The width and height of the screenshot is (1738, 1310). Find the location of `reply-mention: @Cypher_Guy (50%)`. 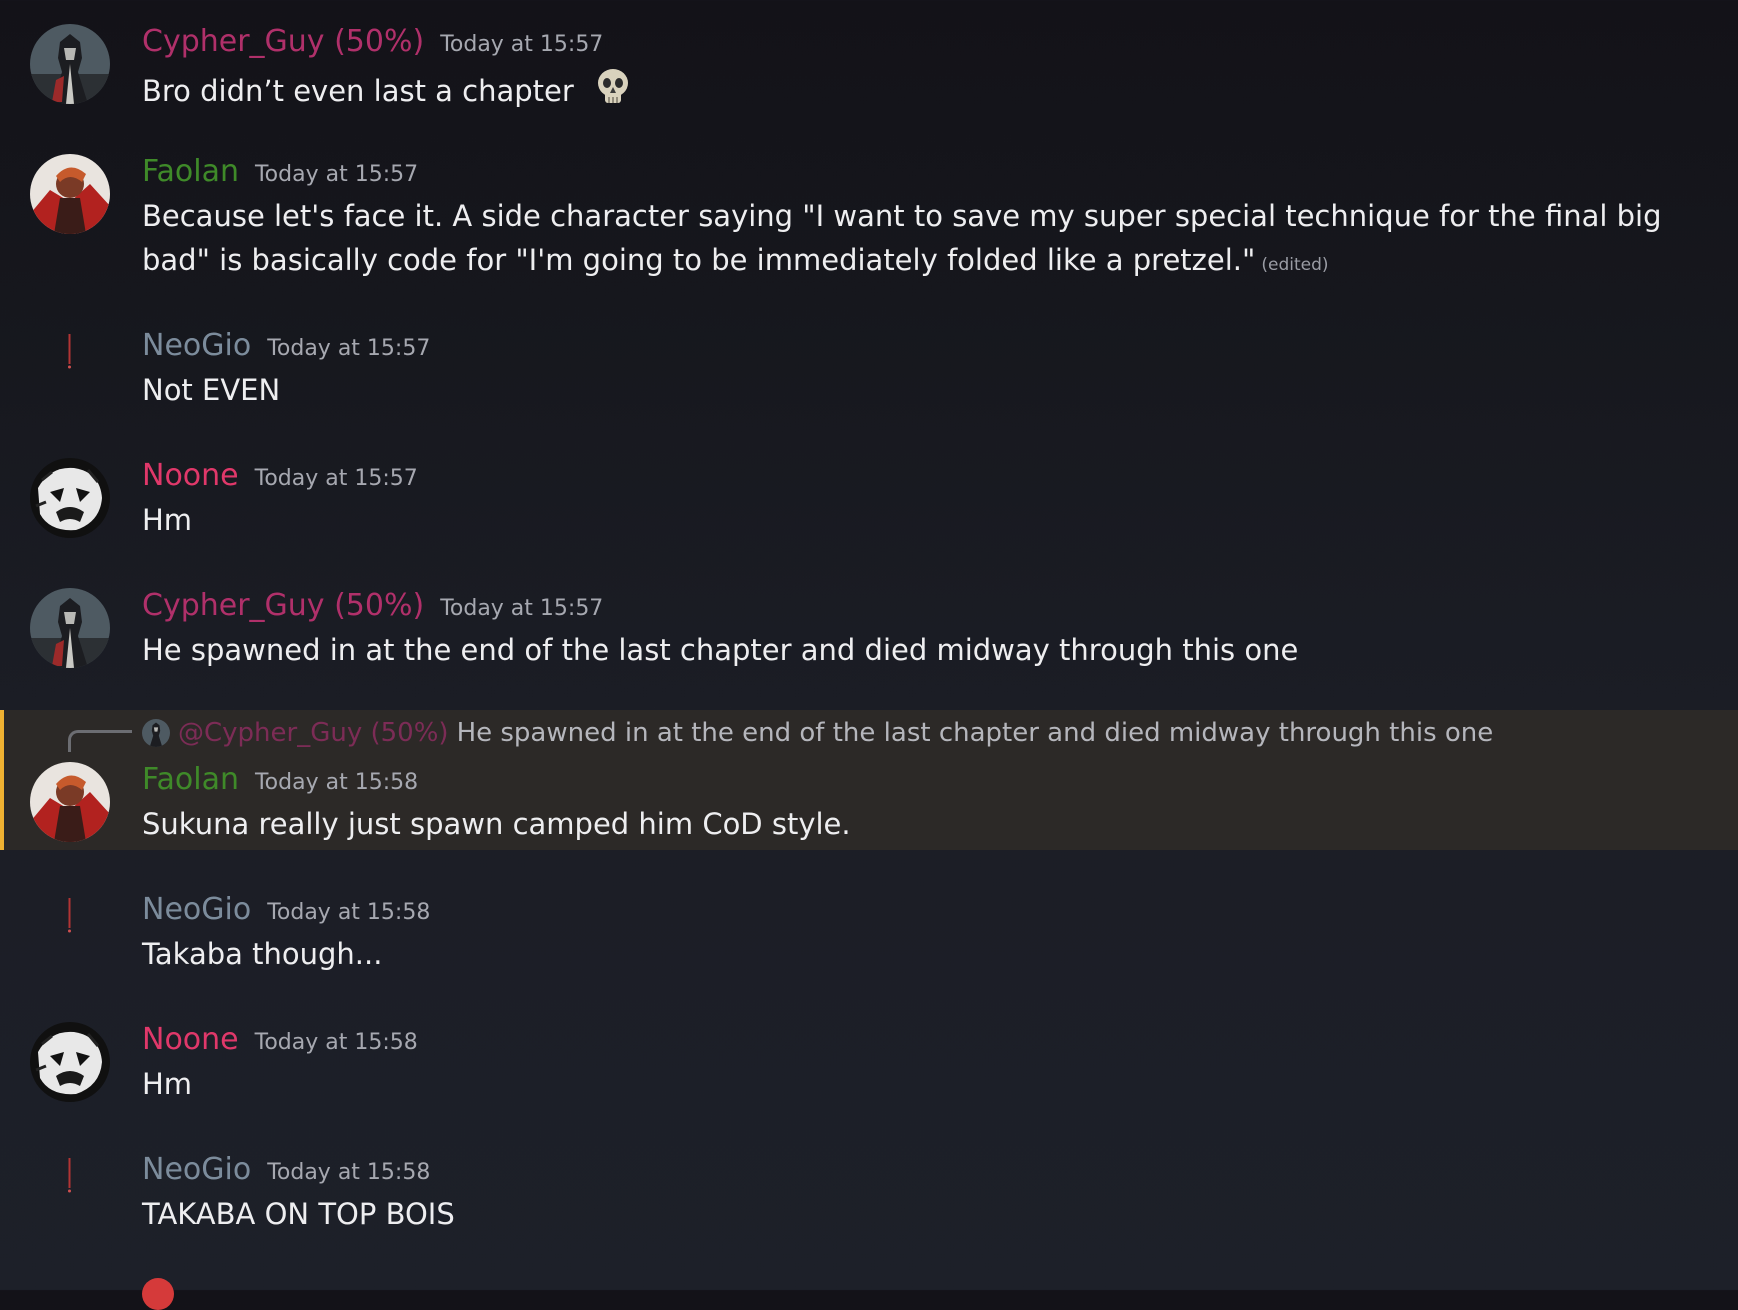

reply-mention: @Cypher_Guy (50%) is located at coordinates (313, 733).